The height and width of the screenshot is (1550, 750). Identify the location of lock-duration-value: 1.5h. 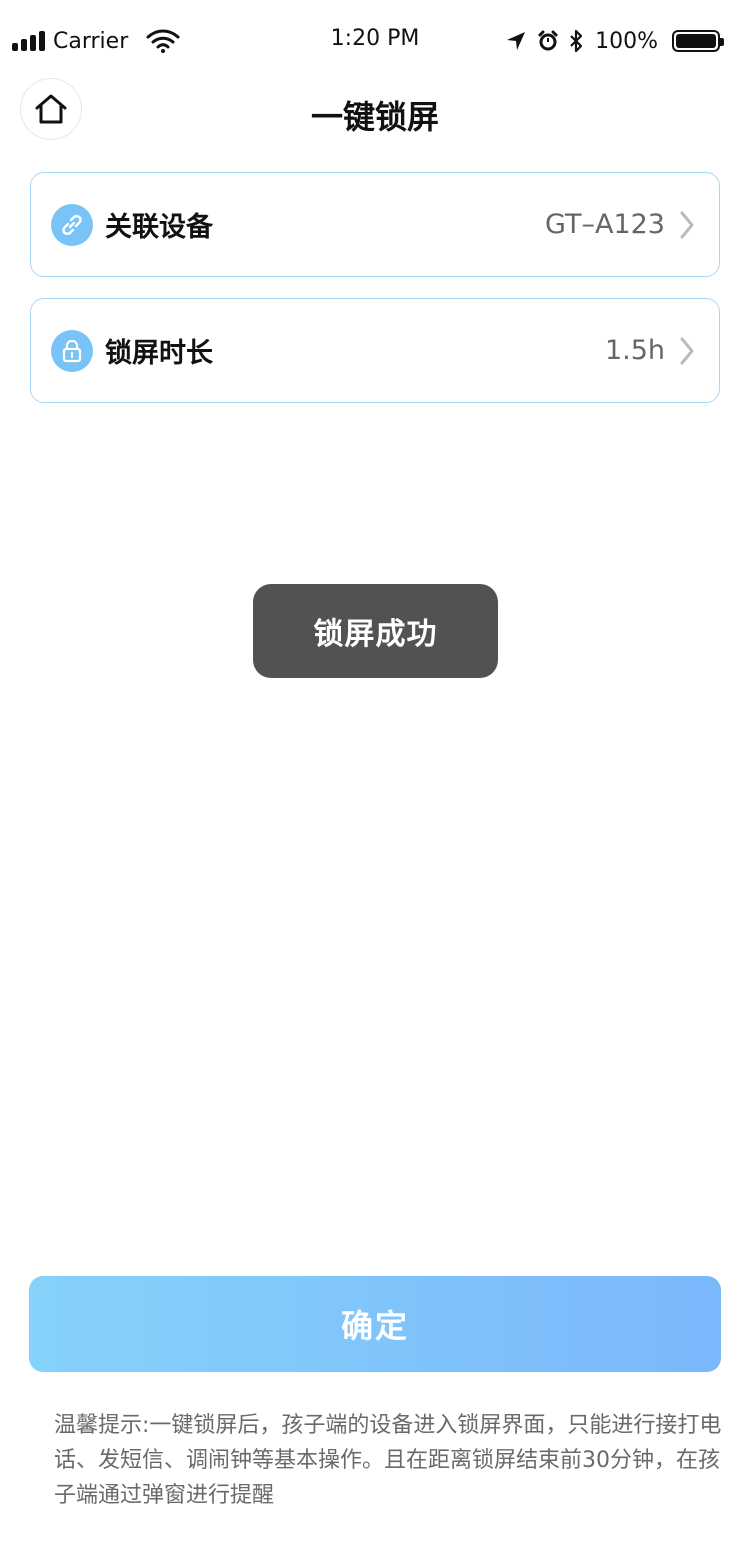
(634, 350).